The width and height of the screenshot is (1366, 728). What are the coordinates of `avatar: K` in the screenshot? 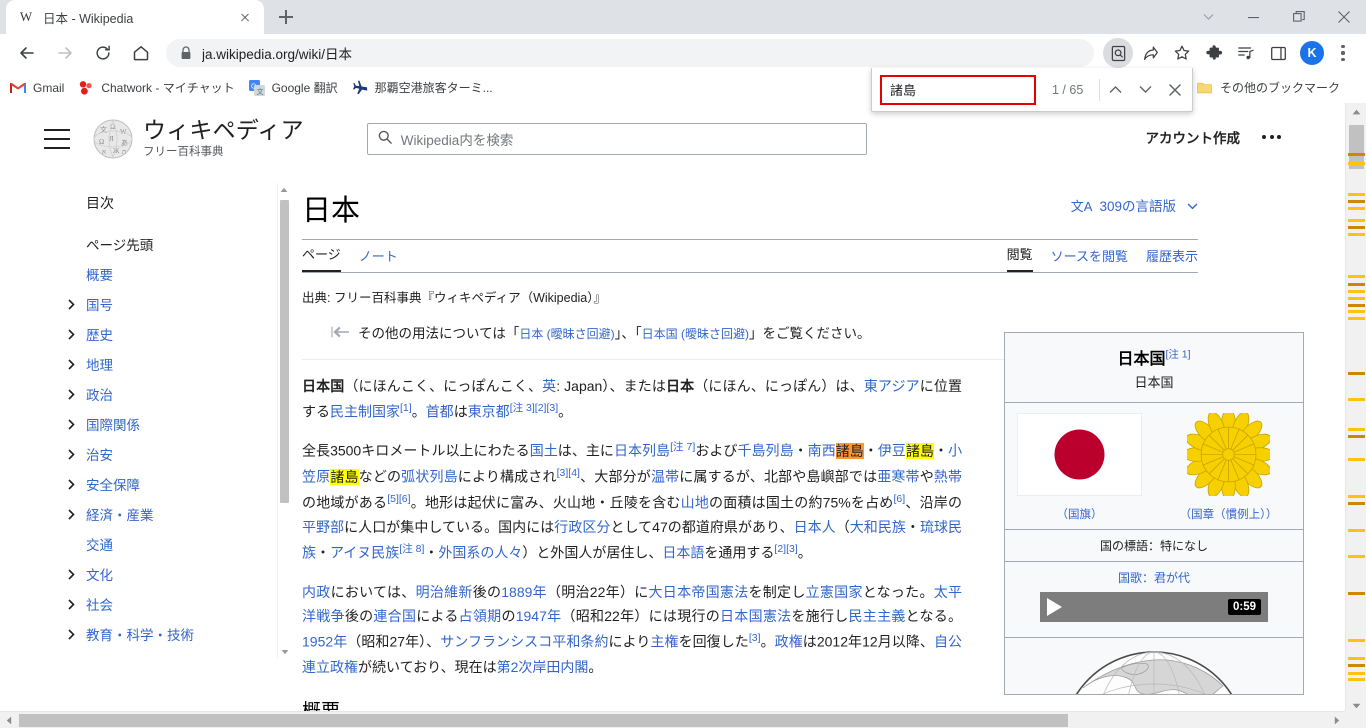 It's located at (1312, 53).